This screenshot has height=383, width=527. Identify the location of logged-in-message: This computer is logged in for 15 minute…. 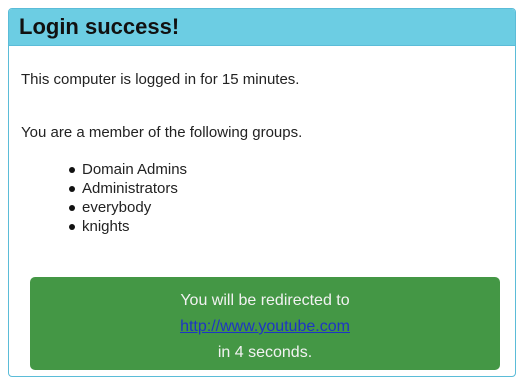
(160, 79).